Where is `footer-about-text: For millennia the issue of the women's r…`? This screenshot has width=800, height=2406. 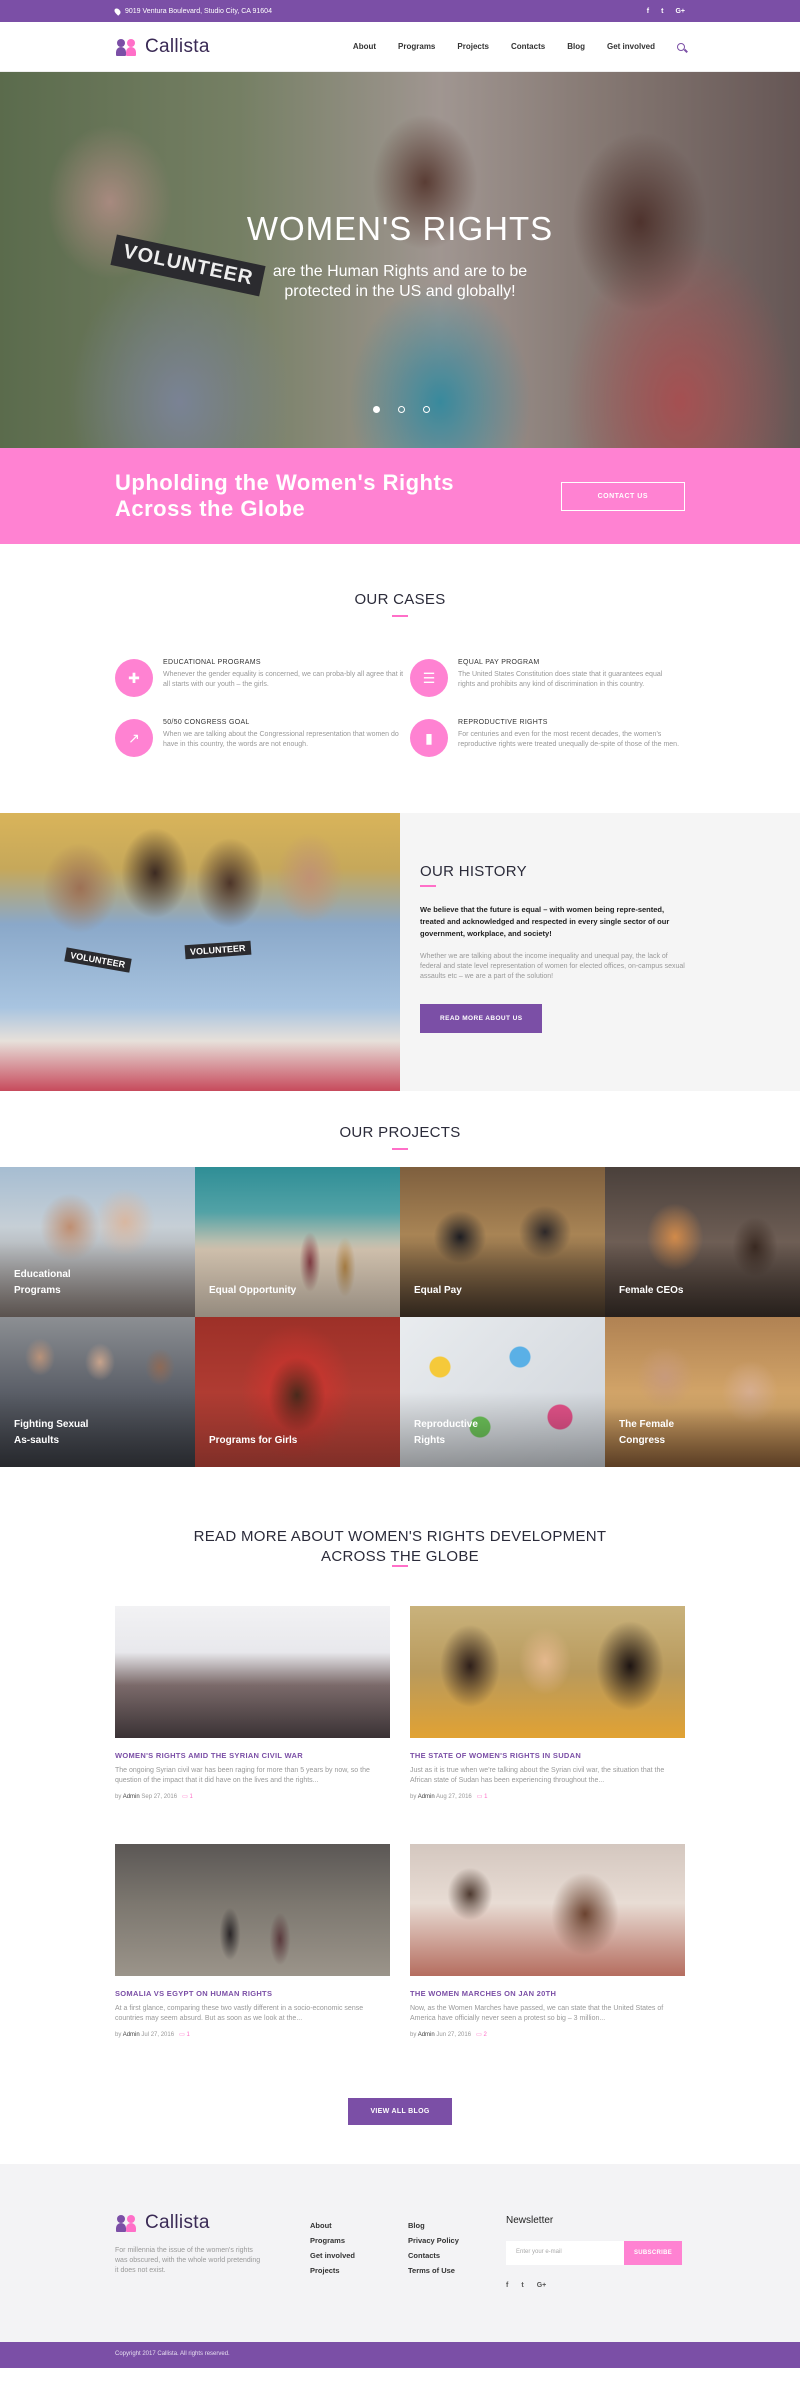
footer-about-text: For millennia the issue of the women's r… is located at coordinates (188, 2260).